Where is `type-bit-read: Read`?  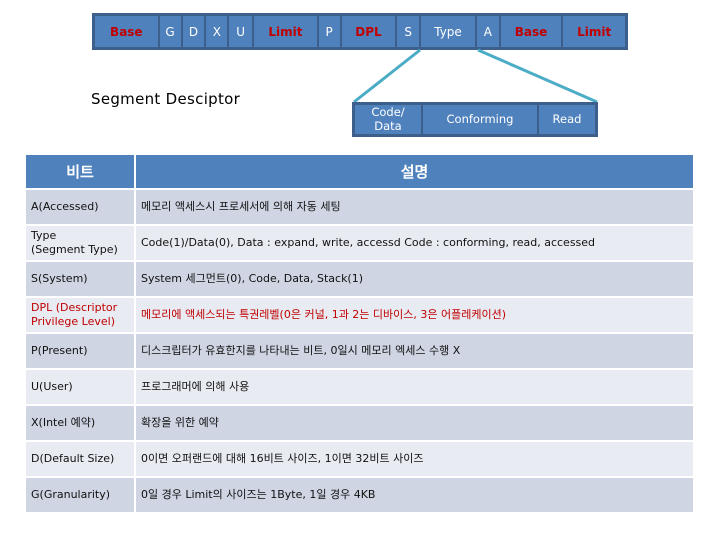
type-bit-read: Read is located at coordinates (567, 119).